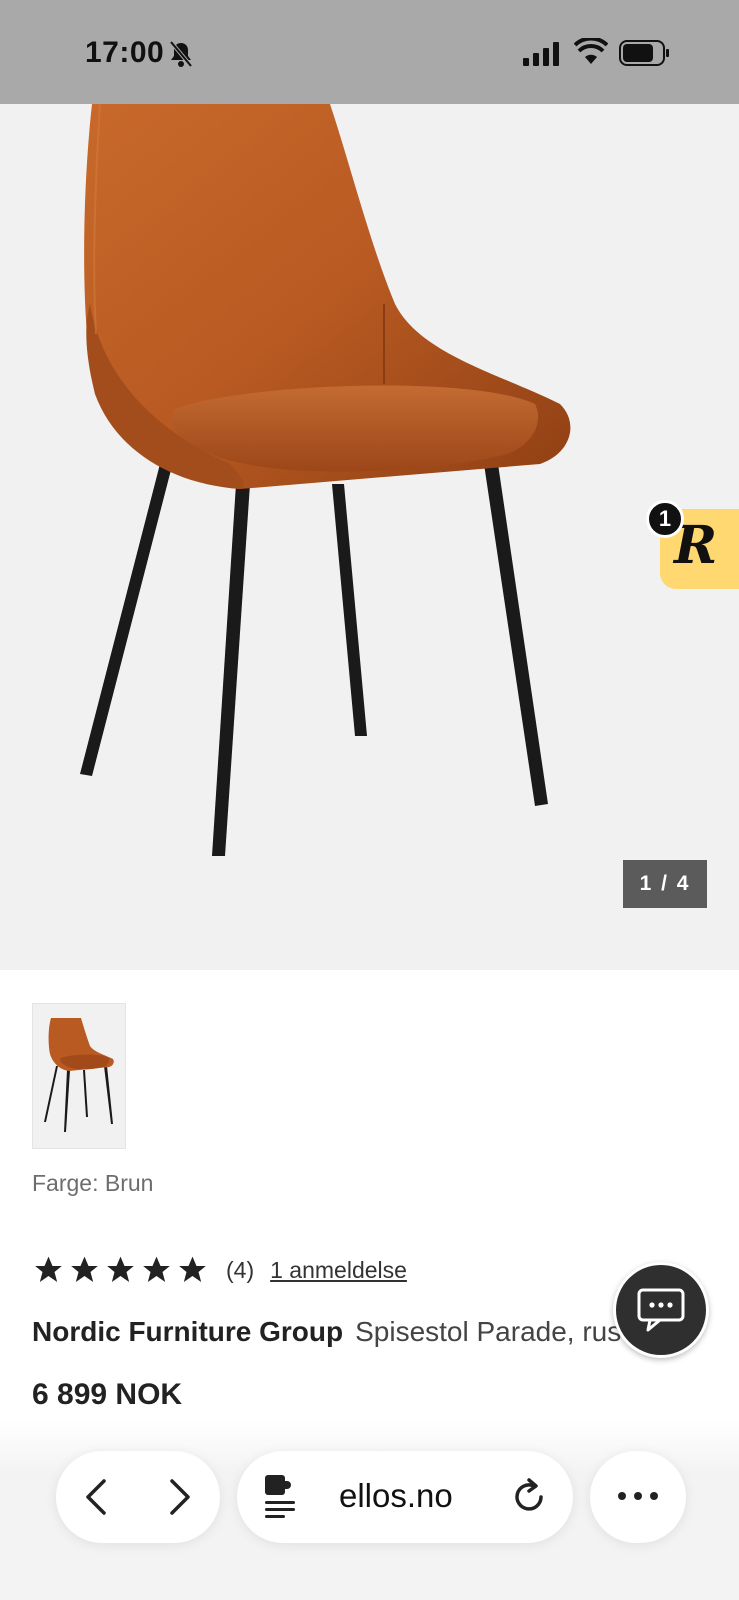  What do you see at coordinates (187, 1331) in the screenshot?
I see `product-brand: Nordic Furniture Group` at bounding box center [187, 1331].